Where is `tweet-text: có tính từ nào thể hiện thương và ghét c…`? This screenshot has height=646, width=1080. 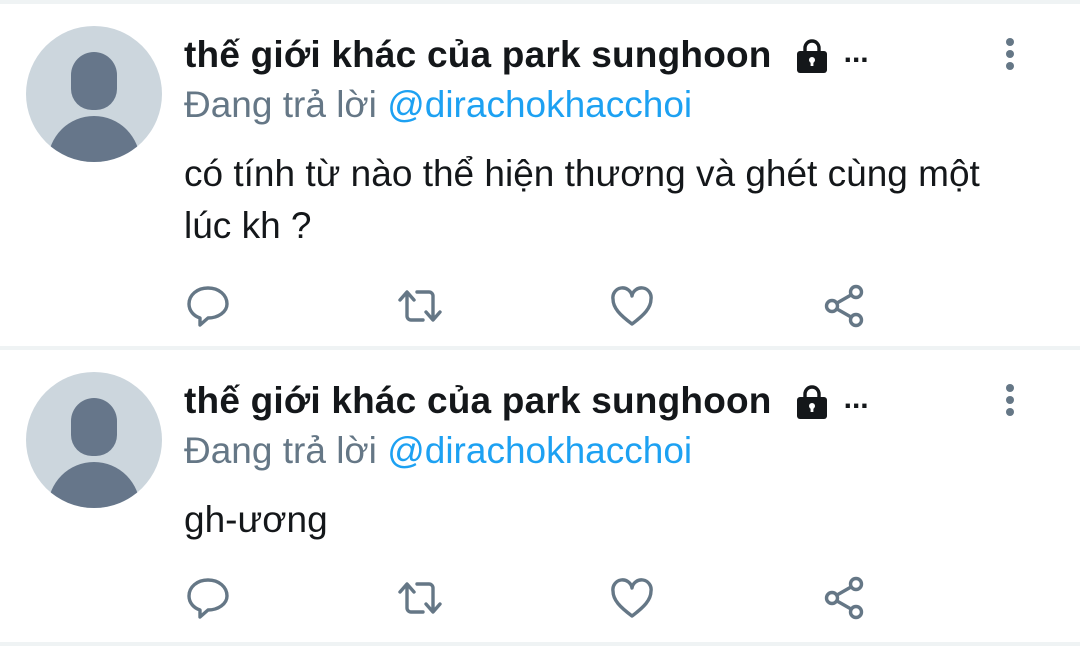 tweet-text: có tính từ nào thể hiện thương và ghét c… is located at coordinates (582, 199).